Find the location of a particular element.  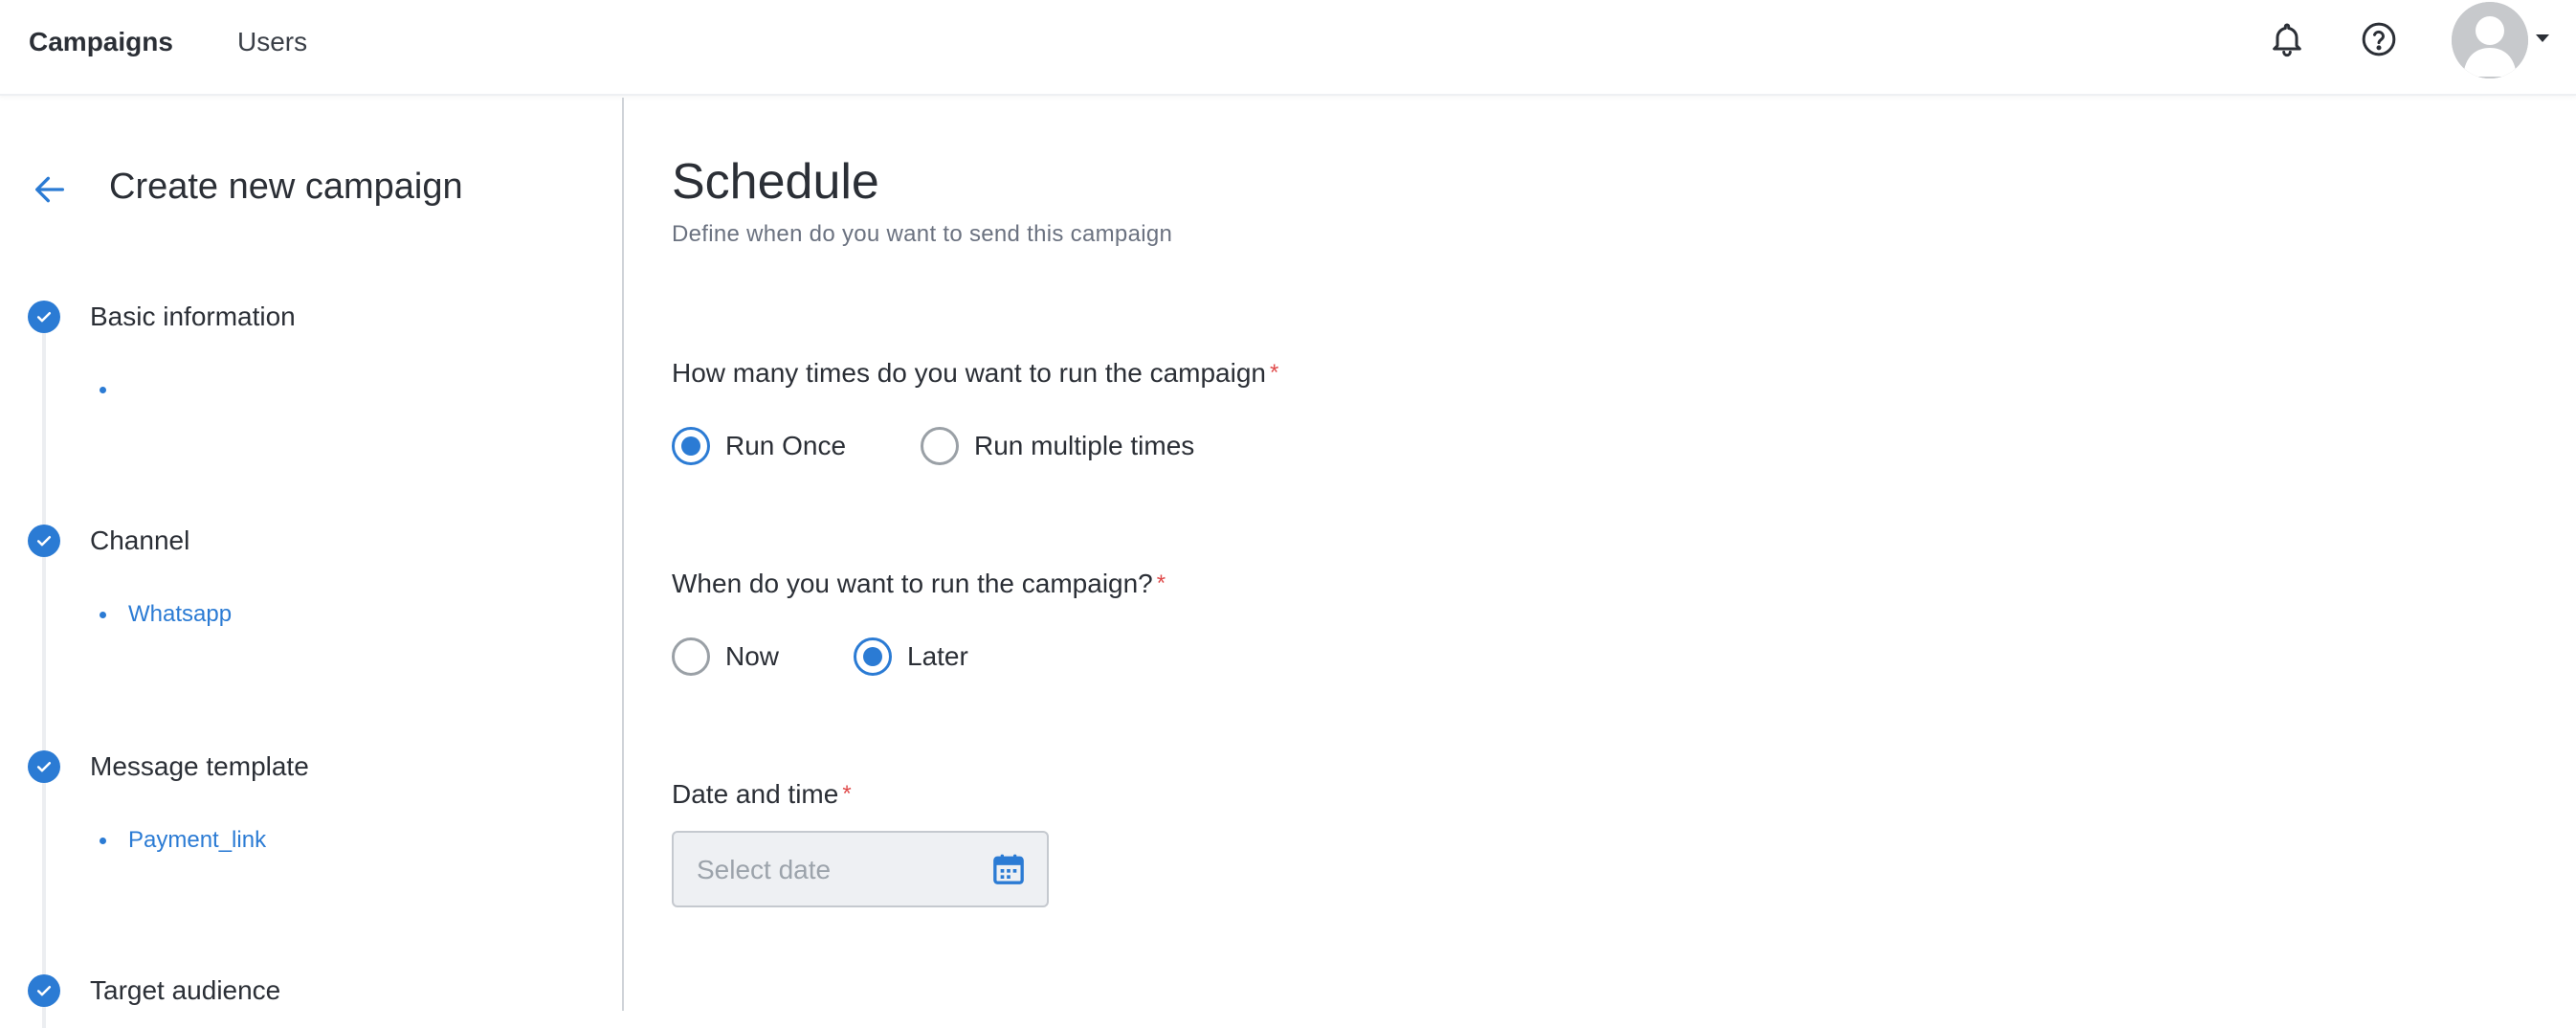

step-channel-value: Whatsapp is located at coordinates (180, 614).